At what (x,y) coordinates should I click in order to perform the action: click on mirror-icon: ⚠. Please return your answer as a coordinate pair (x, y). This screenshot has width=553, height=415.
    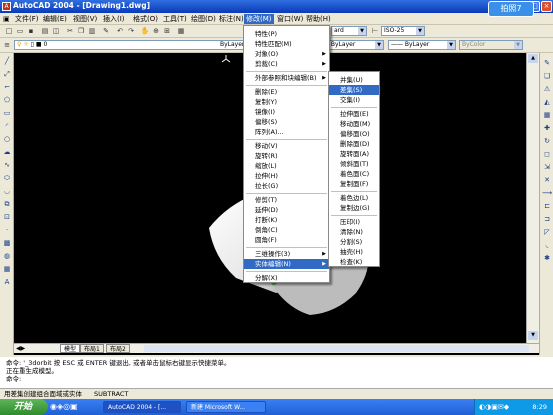
    Looking at the image, I should click on (547, 89).